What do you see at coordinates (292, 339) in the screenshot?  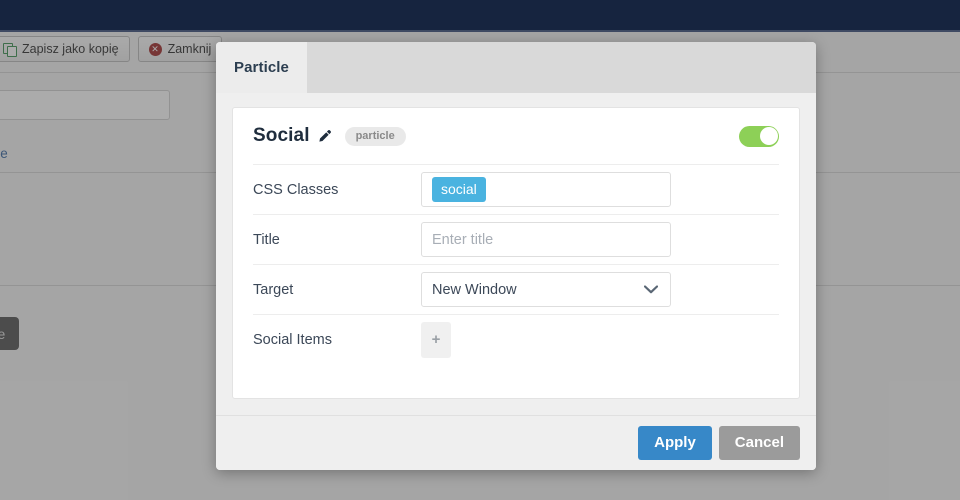 I see `social-items-label: Social Items` at bounding box center [292, 339].